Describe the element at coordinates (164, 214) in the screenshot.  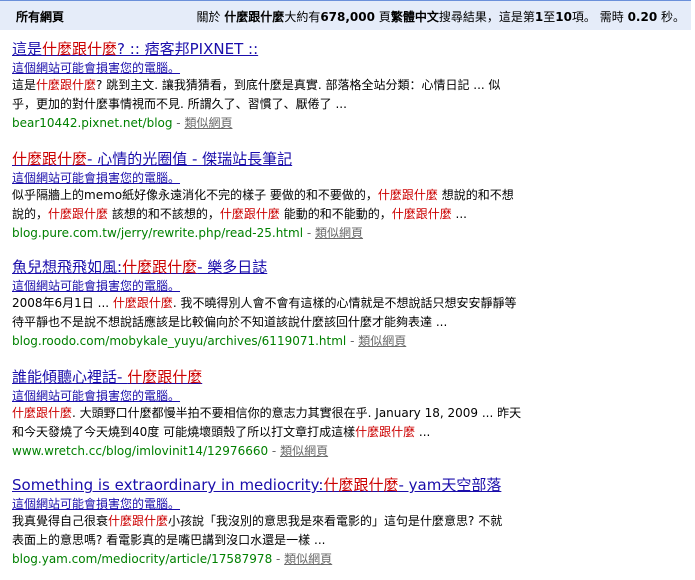
I see `text-segment: 該想的和不該想的，` at that location.